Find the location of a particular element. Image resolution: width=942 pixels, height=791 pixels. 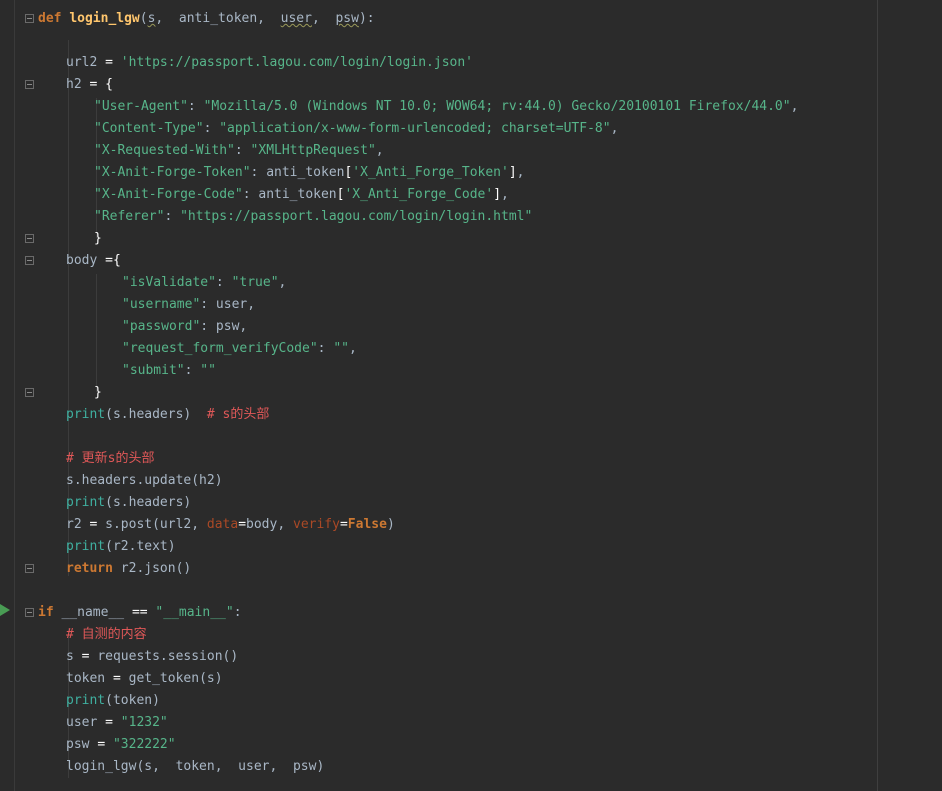

code-token: data is located at coordinates (222, 524).